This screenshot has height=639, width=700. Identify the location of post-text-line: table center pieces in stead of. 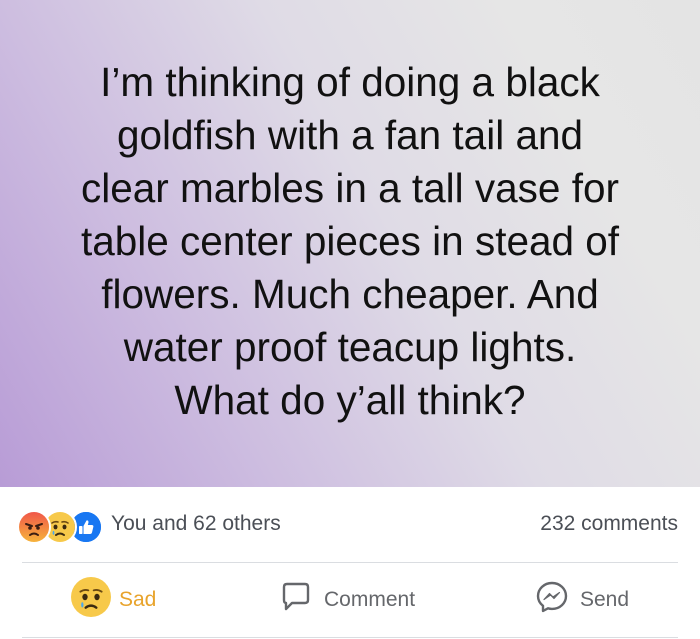
(350, 241).